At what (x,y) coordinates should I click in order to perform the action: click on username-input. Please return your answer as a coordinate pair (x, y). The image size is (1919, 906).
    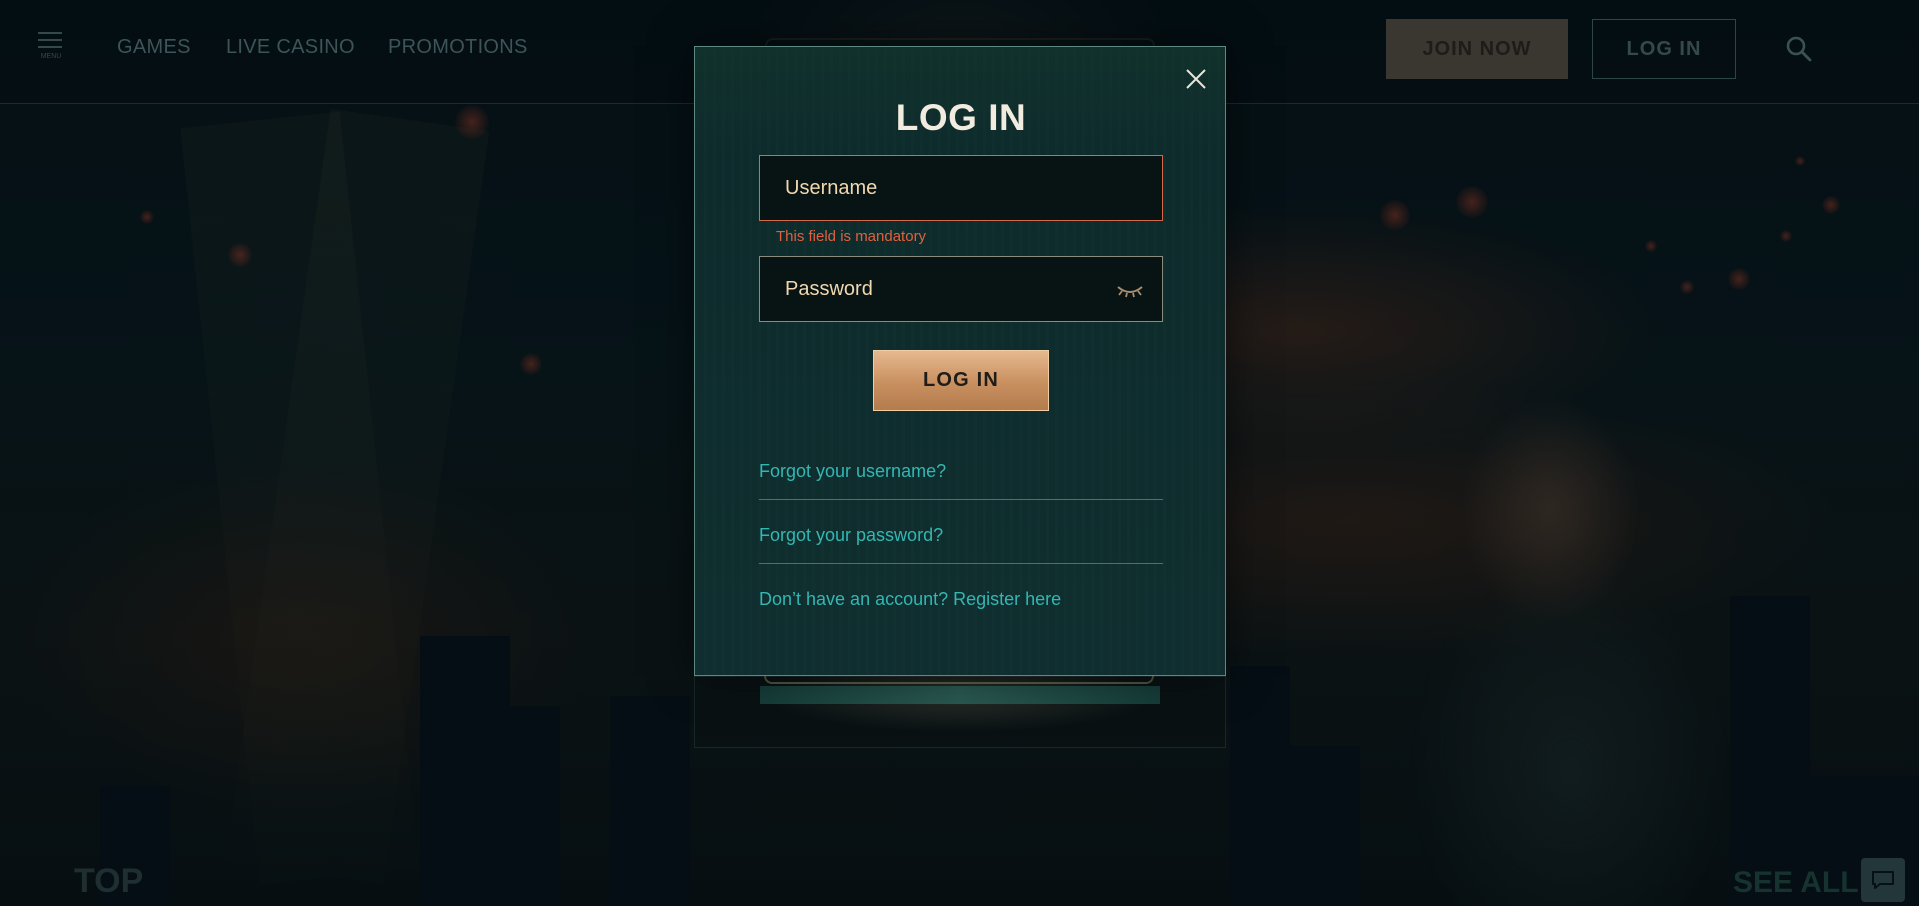
    Looking at the image, I should click on (961, 188).